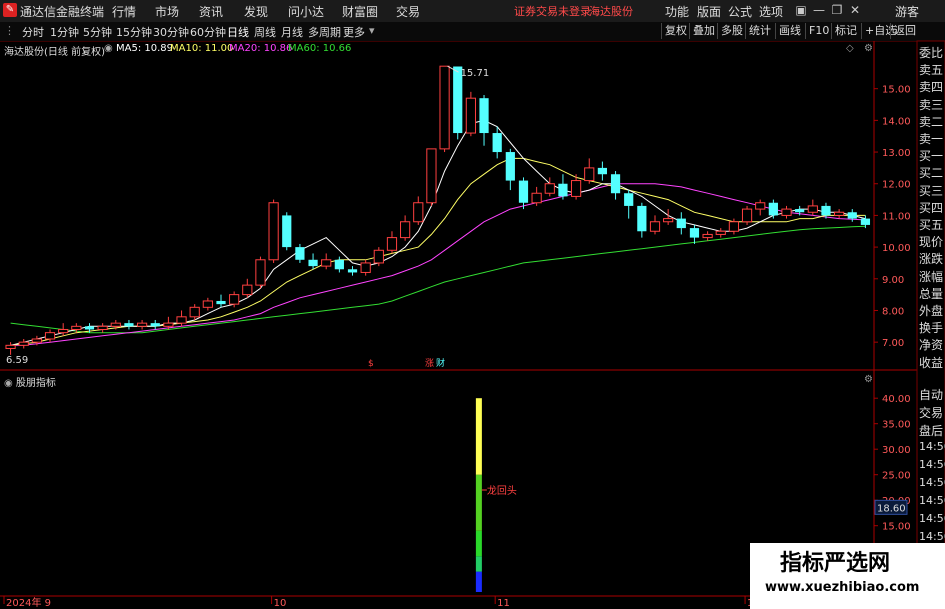 The image size is (945, 609). What do you see at coordinates (931, 276) in the screenshot?
I see `quote-field-label: 涨幅` at bounding box center [931, 276].